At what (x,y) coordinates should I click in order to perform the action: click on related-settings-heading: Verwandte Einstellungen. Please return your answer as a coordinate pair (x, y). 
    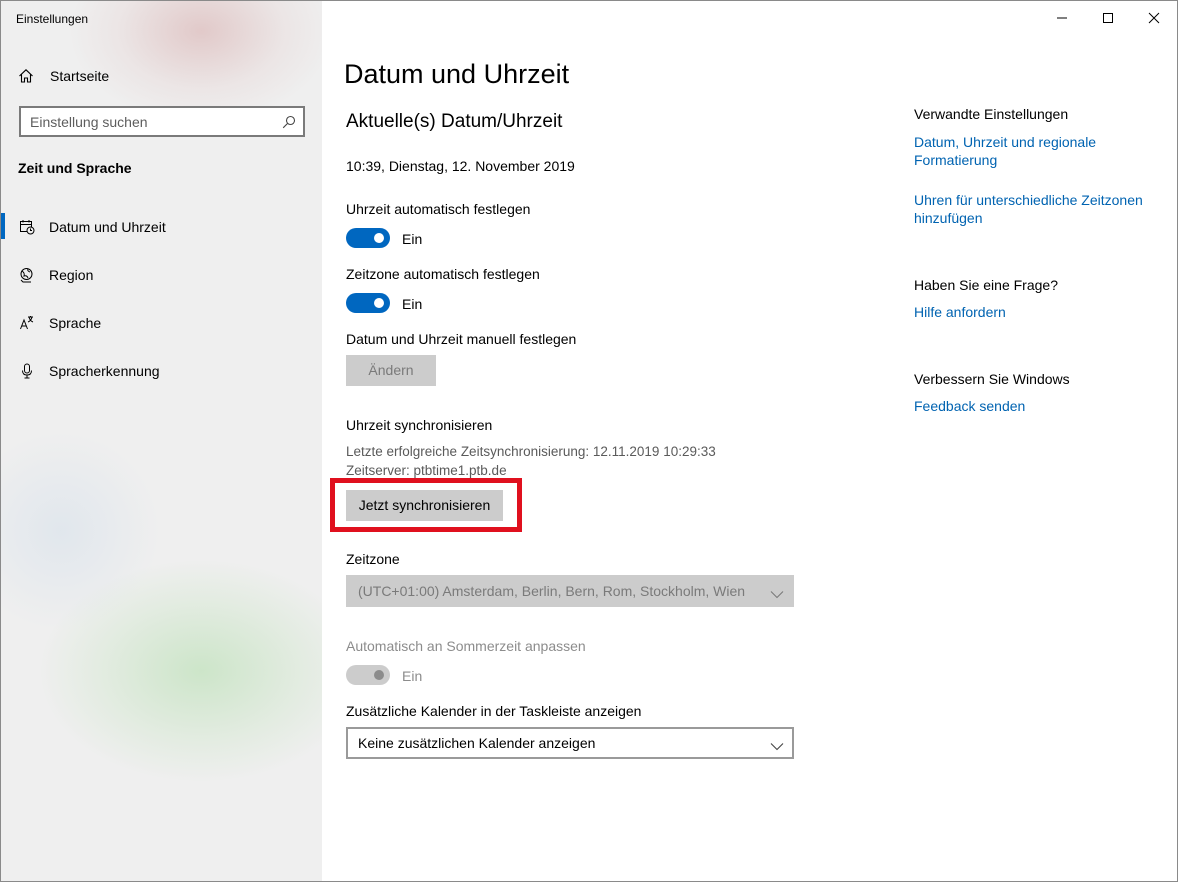
    Looking at the image, I should click on (991, 114).